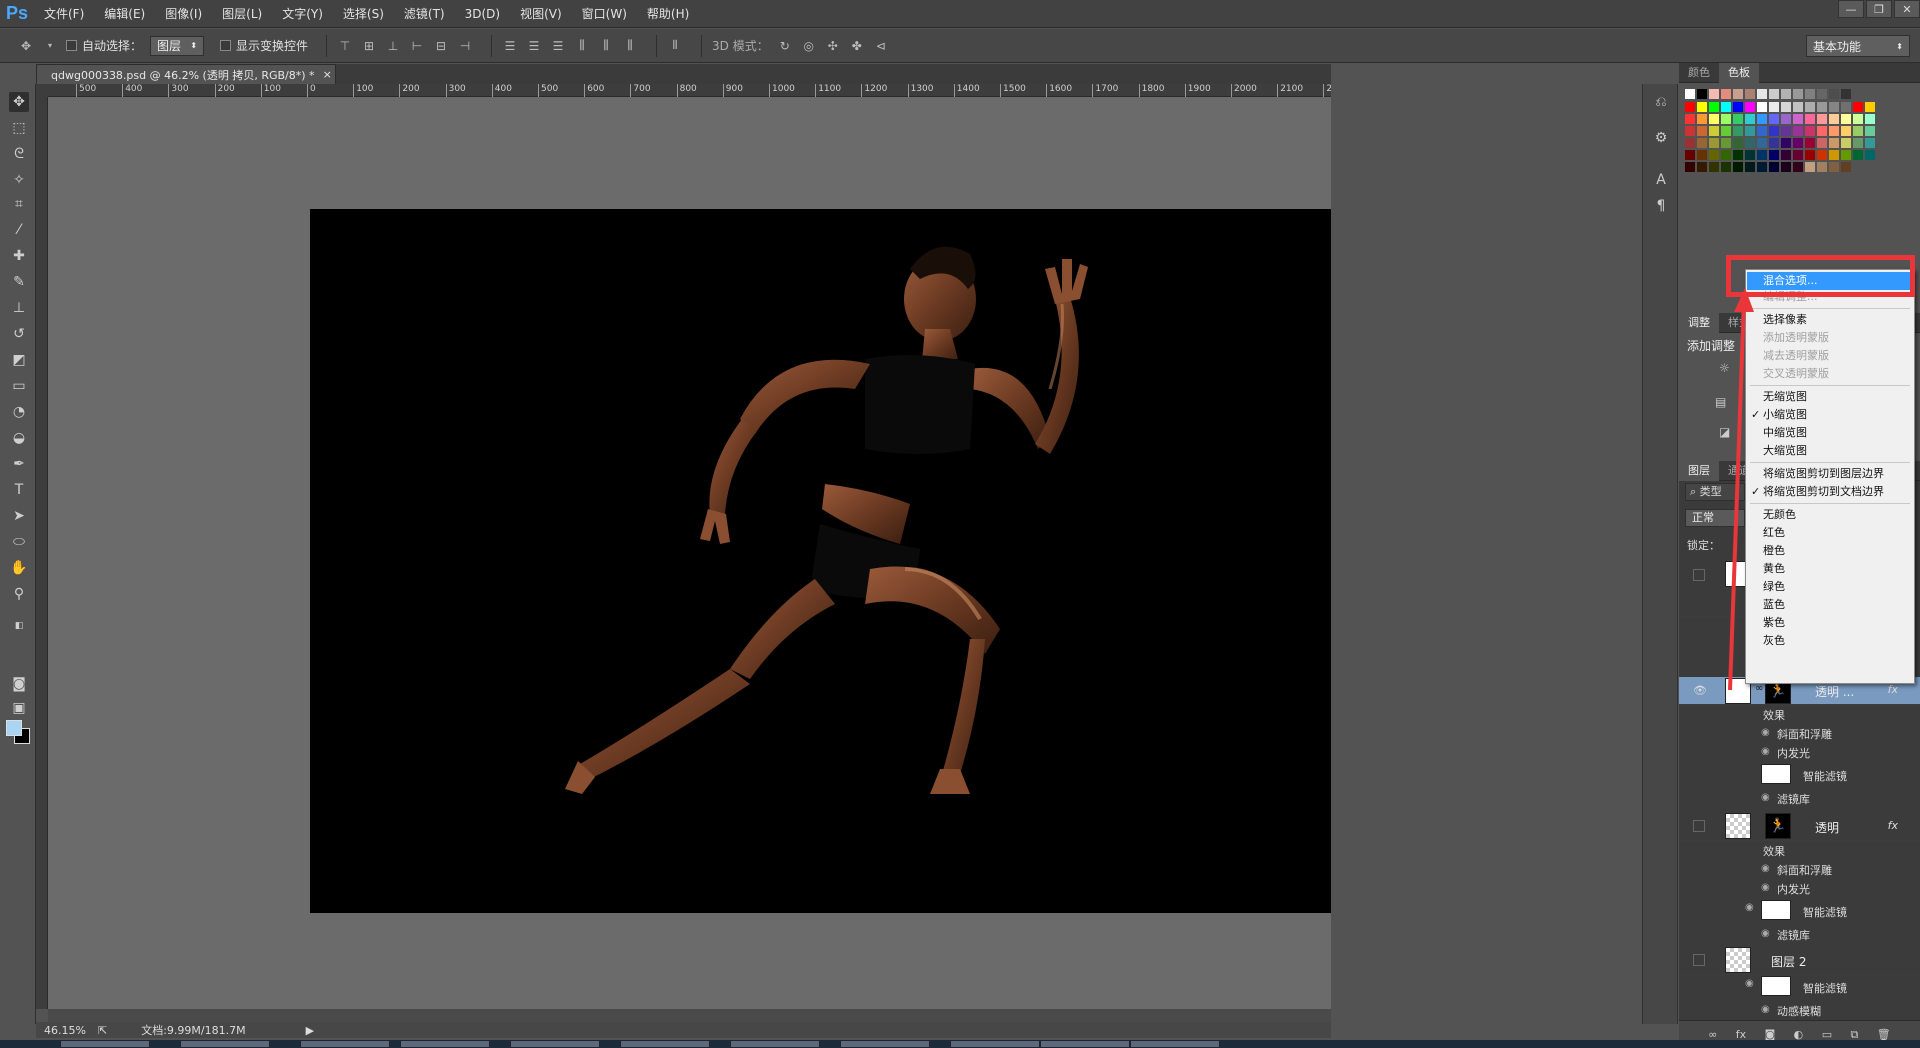 The width and height of the screenshot is (1920, 1048). I want to click on context-menu-item: 将缩览图剪切到图层边界, so click(1830, 474).